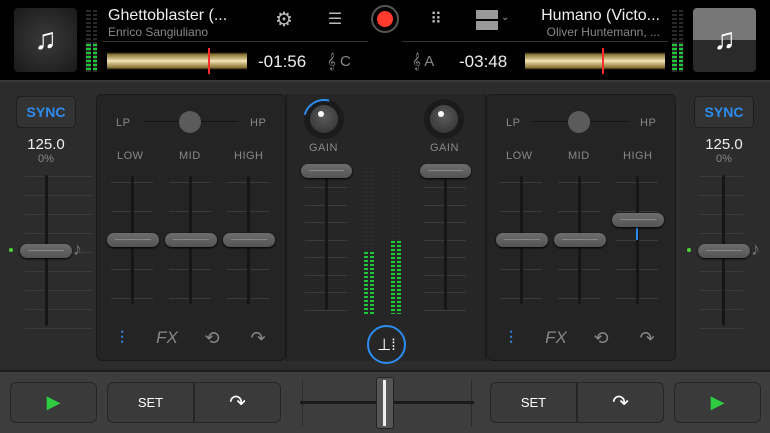 This screenshot has height=433, width=770. What do you see at coordinates (133, 240) in the screenshot?
I see `eq-low-fader-left` at bounding box center [133, 240].